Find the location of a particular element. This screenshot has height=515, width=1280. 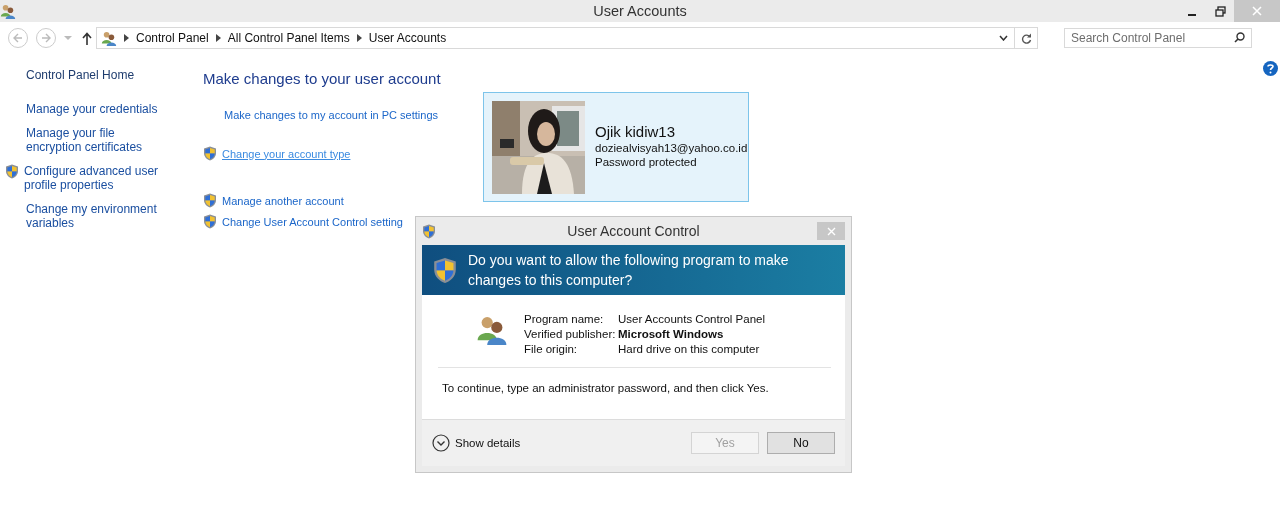

detail-label: Verified publisher: is located at coordinates (570, 334).